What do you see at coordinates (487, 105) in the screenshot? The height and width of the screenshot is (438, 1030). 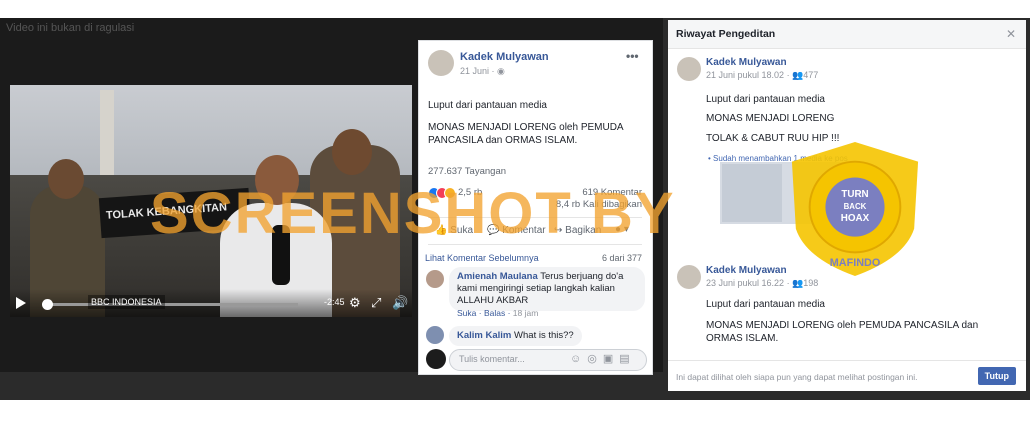 I see `post-text-line1: Luput dari pantauan media` at bounding box center [487, 105].